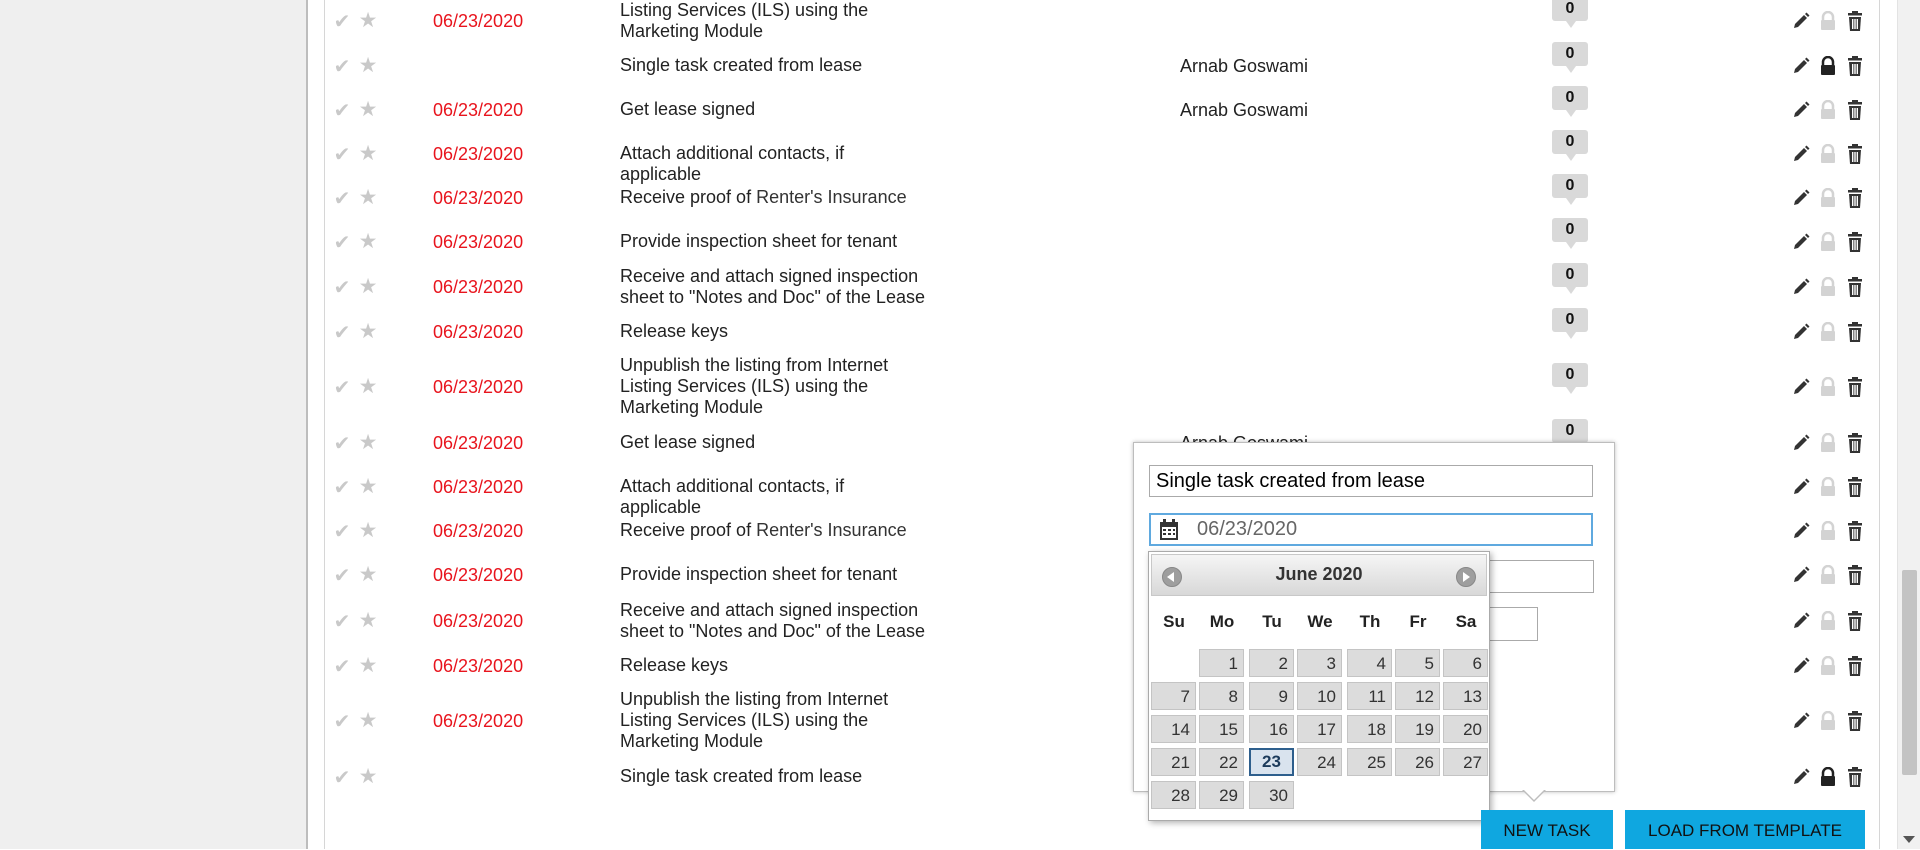 Image resolution: width=1920 pixels, height=850 pixels. What do you see at coordinates (1369, 663) in the screenshot?
I see `calendar-day: 4` at bounding box center [1369, 663].